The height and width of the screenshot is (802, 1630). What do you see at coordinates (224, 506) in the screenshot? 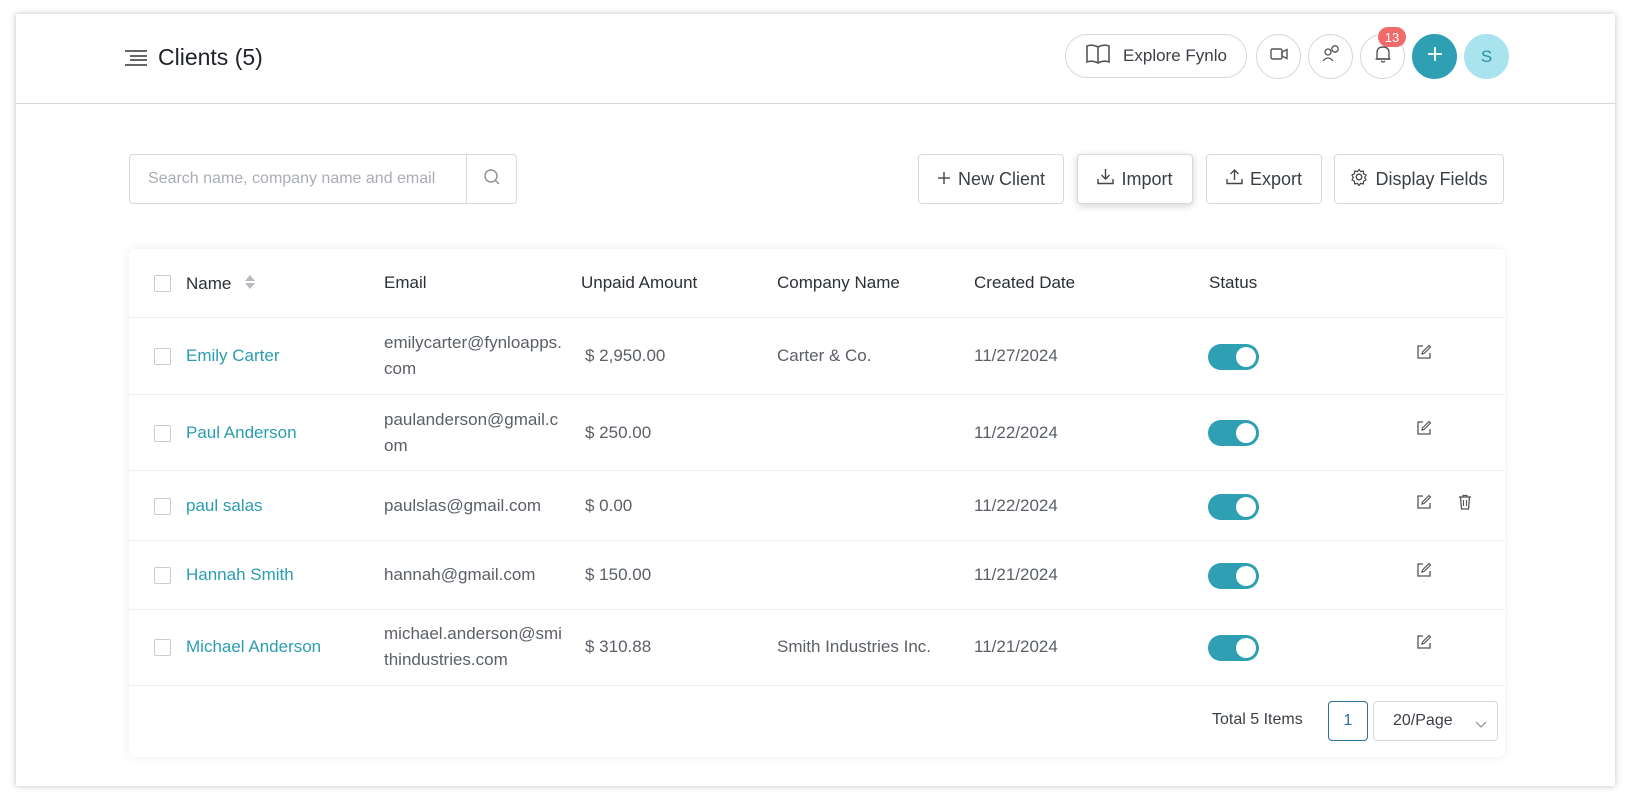
I see `client-name-link: paul salas` at bounding box center [224, 506].